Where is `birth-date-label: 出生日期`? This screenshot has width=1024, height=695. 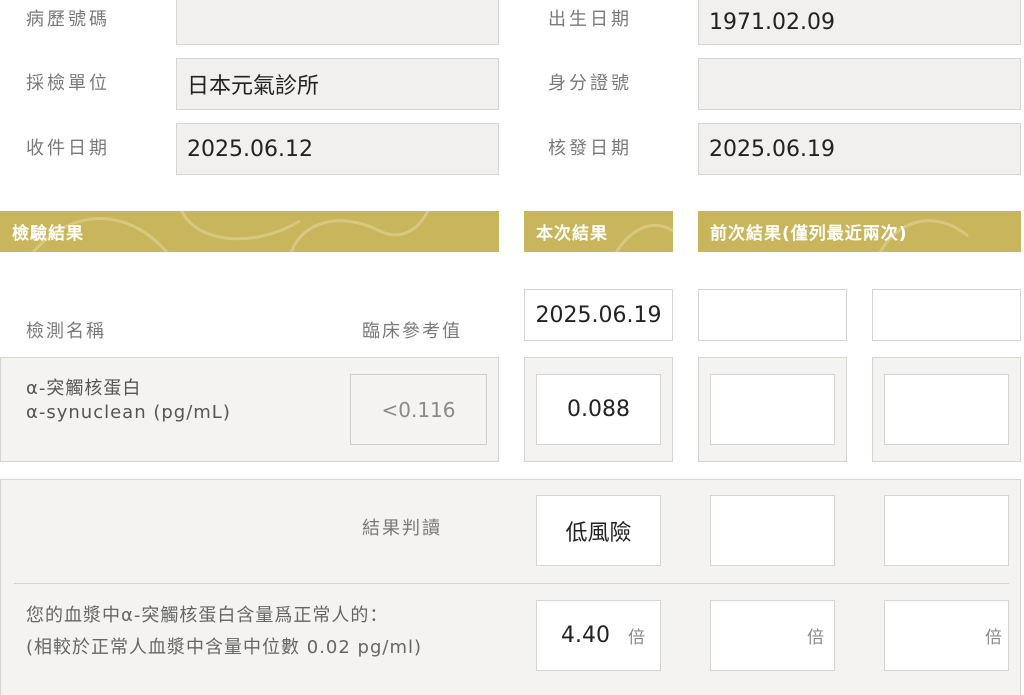 birth-date-label: 出生日期 is located at coordinates (590, 19).